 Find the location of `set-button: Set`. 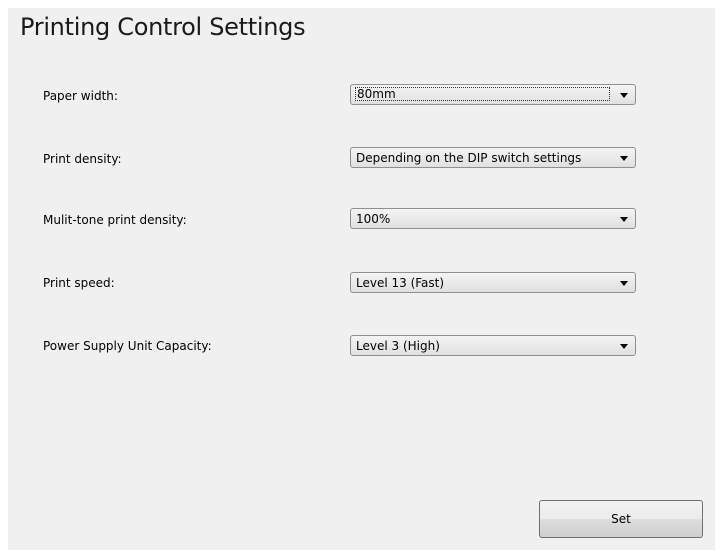

set-button: Set is located at coordinates (621, 519).